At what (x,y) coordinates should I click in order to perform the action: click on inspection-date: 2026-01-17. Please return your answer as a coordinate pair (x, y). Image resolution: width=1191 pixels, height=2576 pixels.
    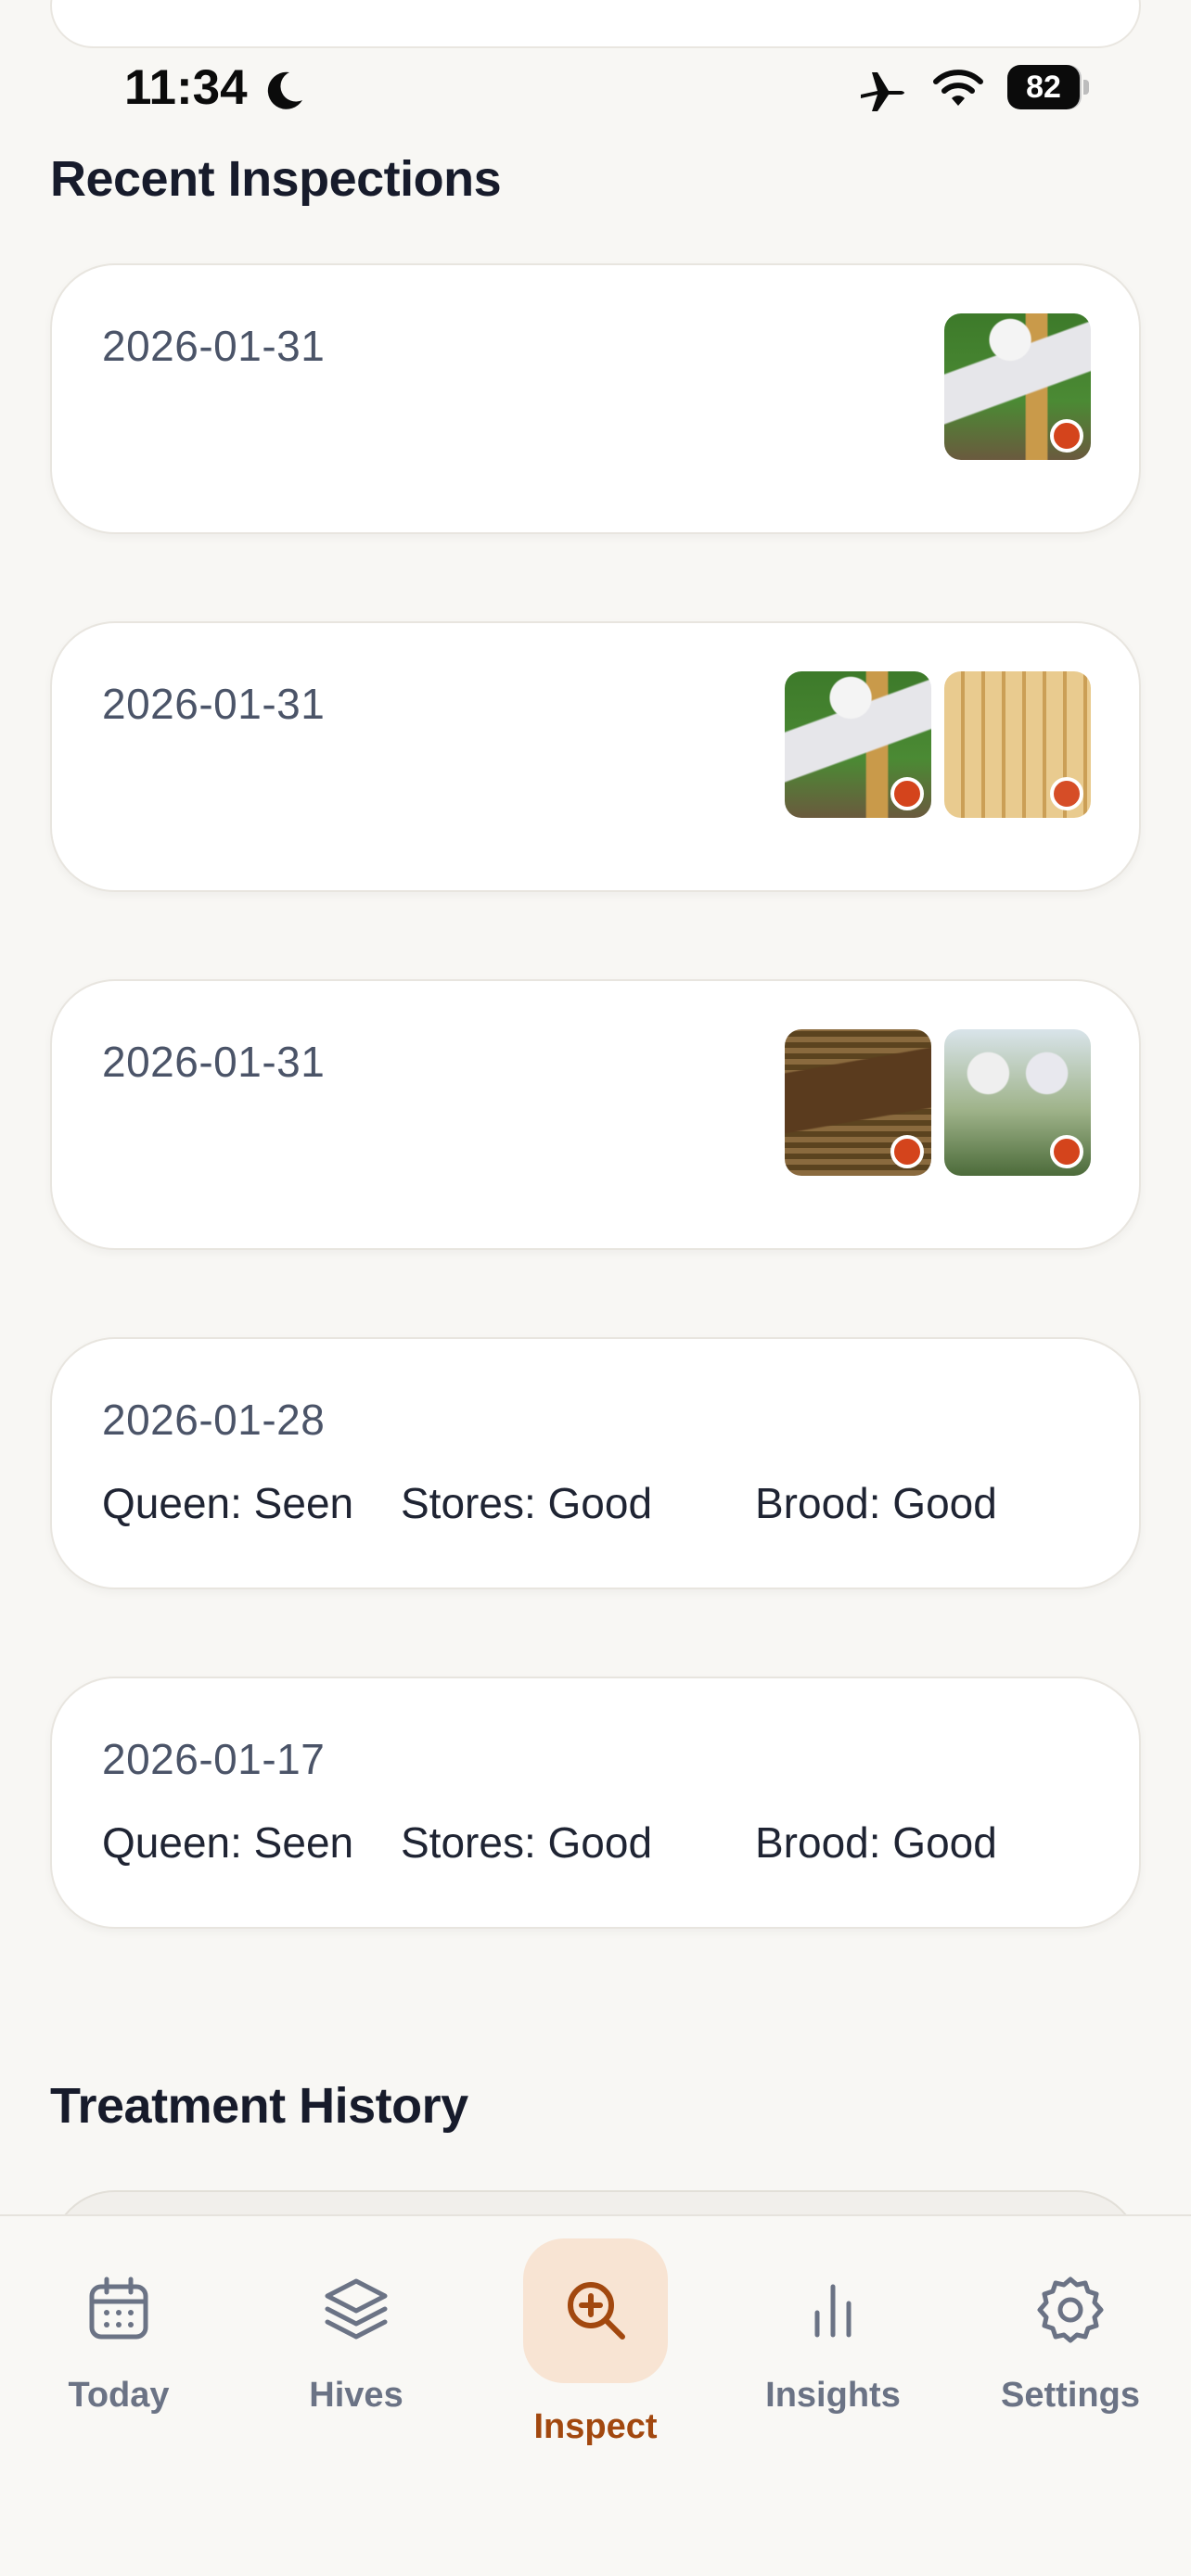
    Looking at the image, I should click on (214, 1759).